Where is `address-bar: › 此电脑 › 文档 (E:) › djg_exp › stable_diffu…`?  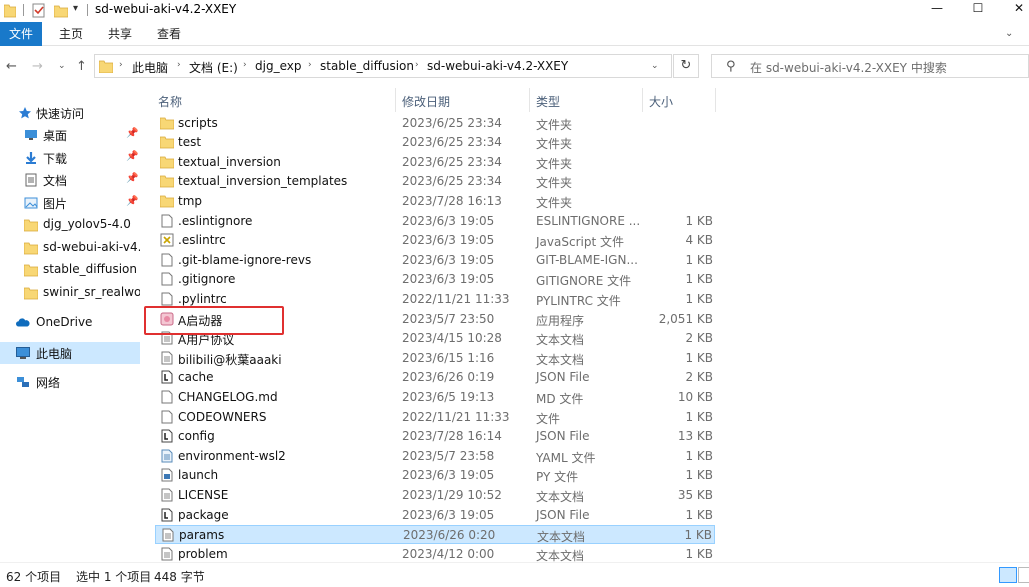 address-bar: › 此电脑 › 文档 (E:) › djg_exp › stable_diffu… is located at coordinates (383, 66).